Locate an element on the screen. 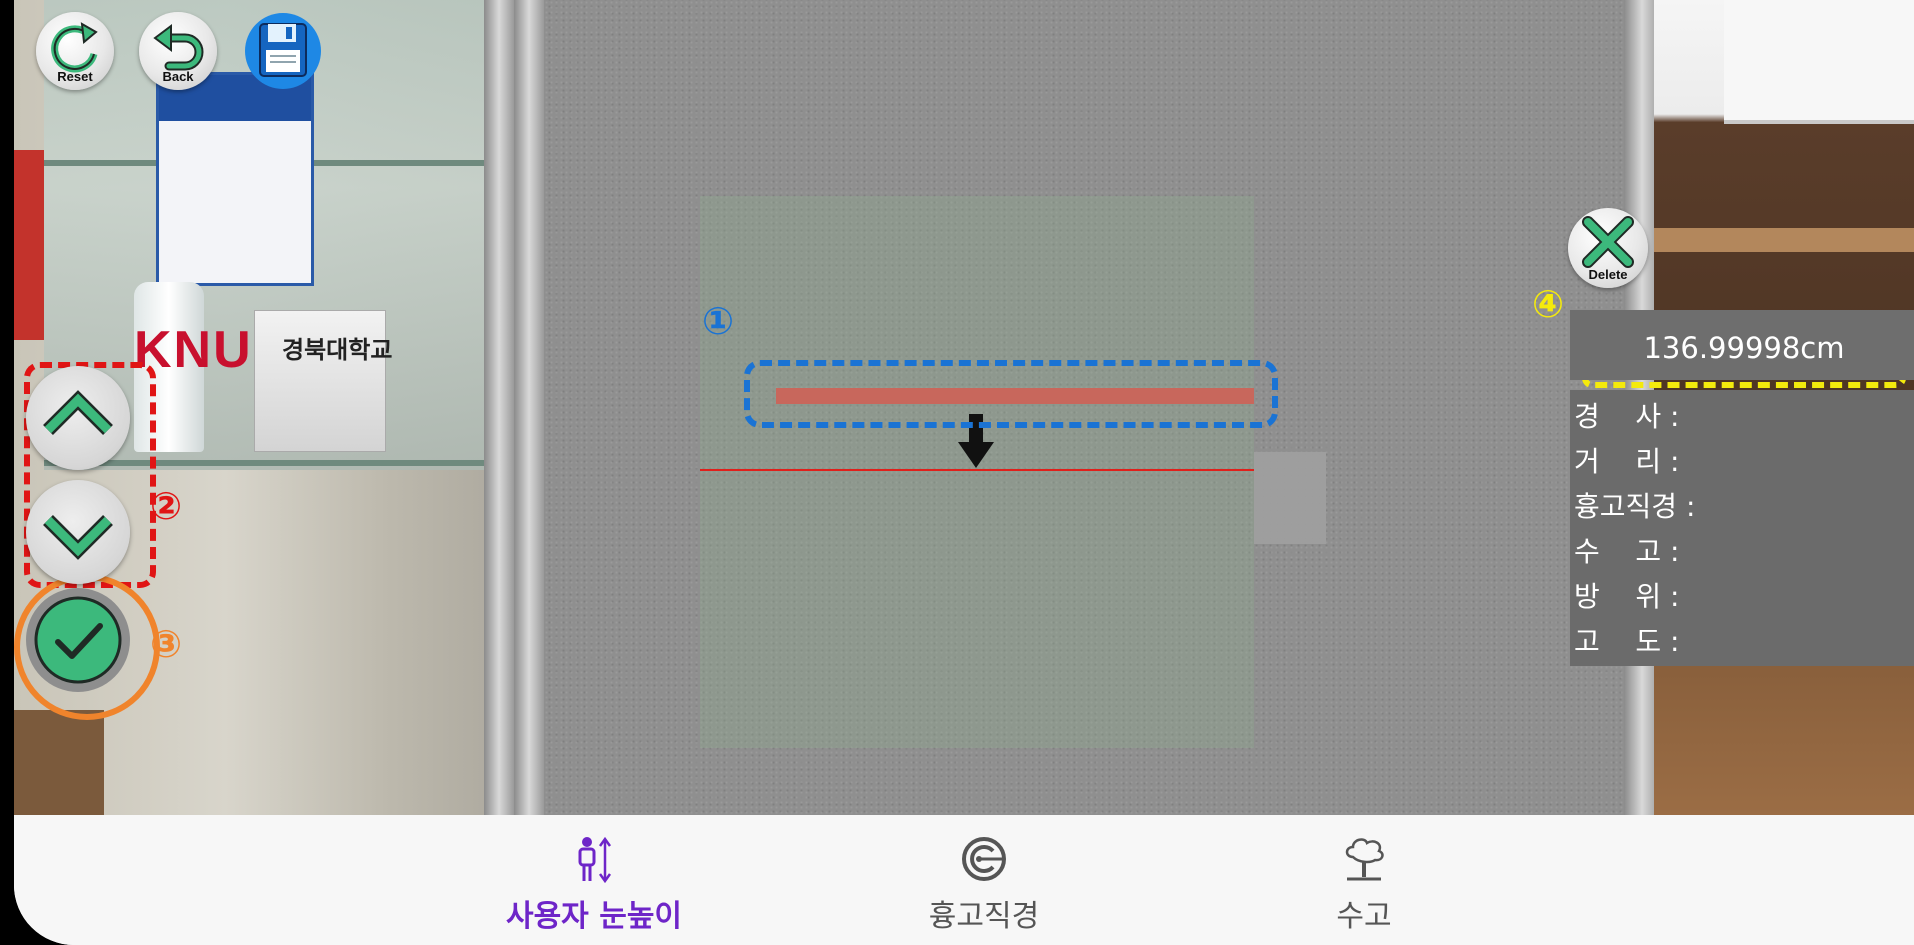 Image resolution: width=1914 pixels, height=945 pixels. nav-item-tree-height: 수고 is located at coordinates (1364, 880).